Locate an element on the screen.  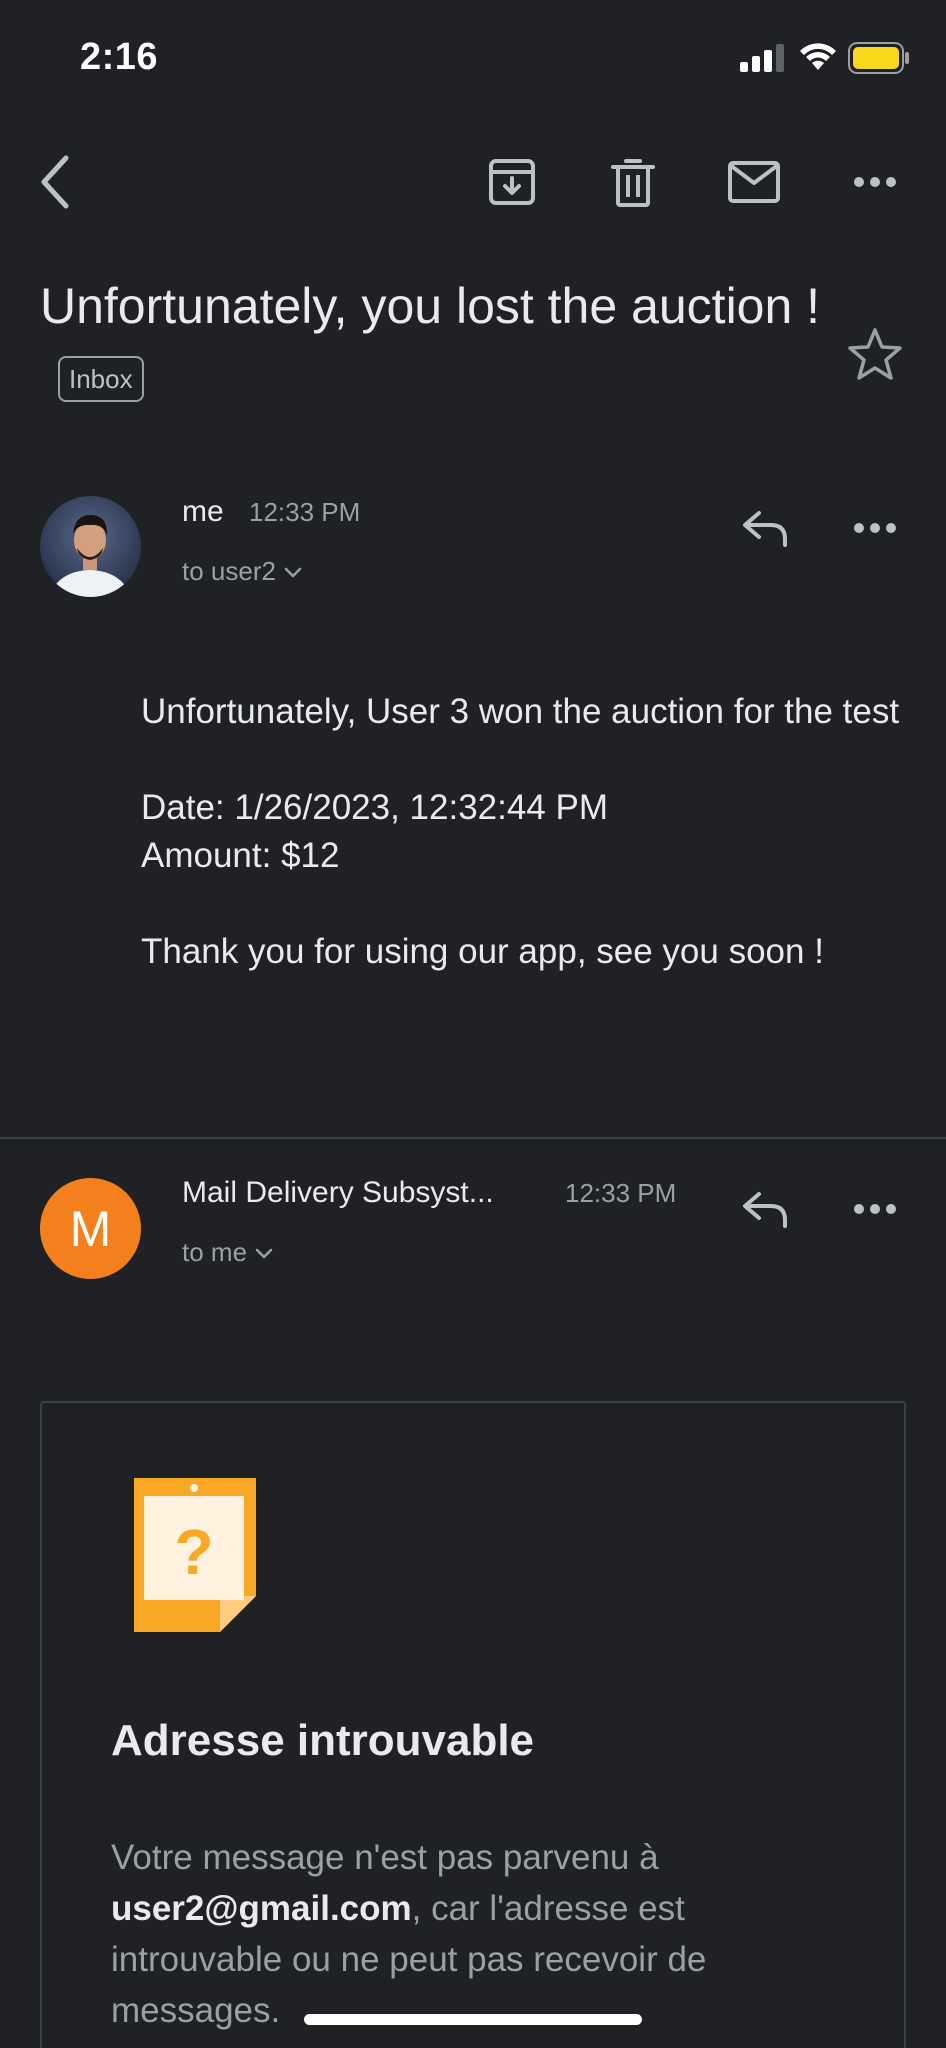
recipient-dropdown: to user2 is located at coordinates (242, 571).